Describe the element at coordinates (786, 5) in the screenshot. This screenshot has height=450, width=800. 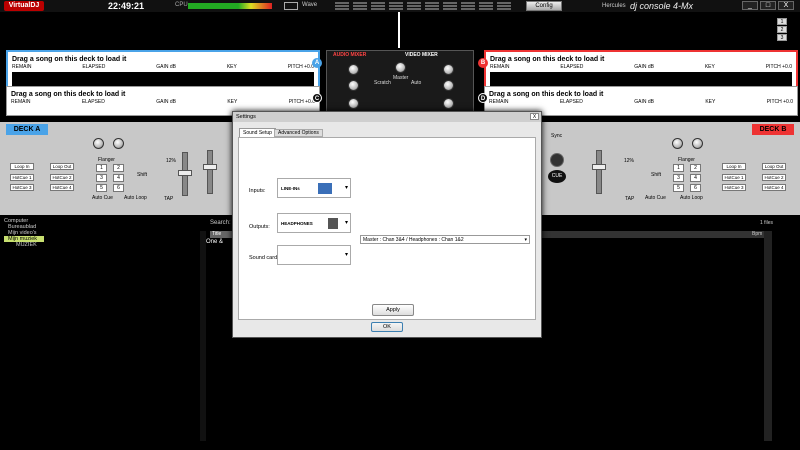
I see `close-button: X` at that location.